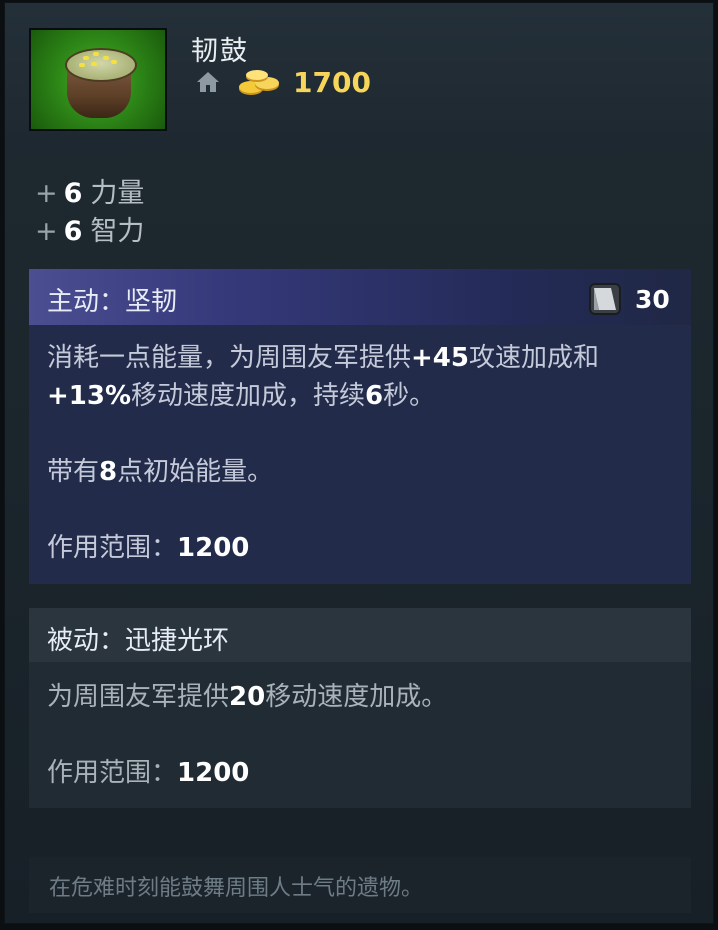 The height and width of the screenshot is (930, 718). What do you see at coordinates (652, 299) in the screenshot?
I see `cooldown-value: 30` at bounding box center [652, 299].